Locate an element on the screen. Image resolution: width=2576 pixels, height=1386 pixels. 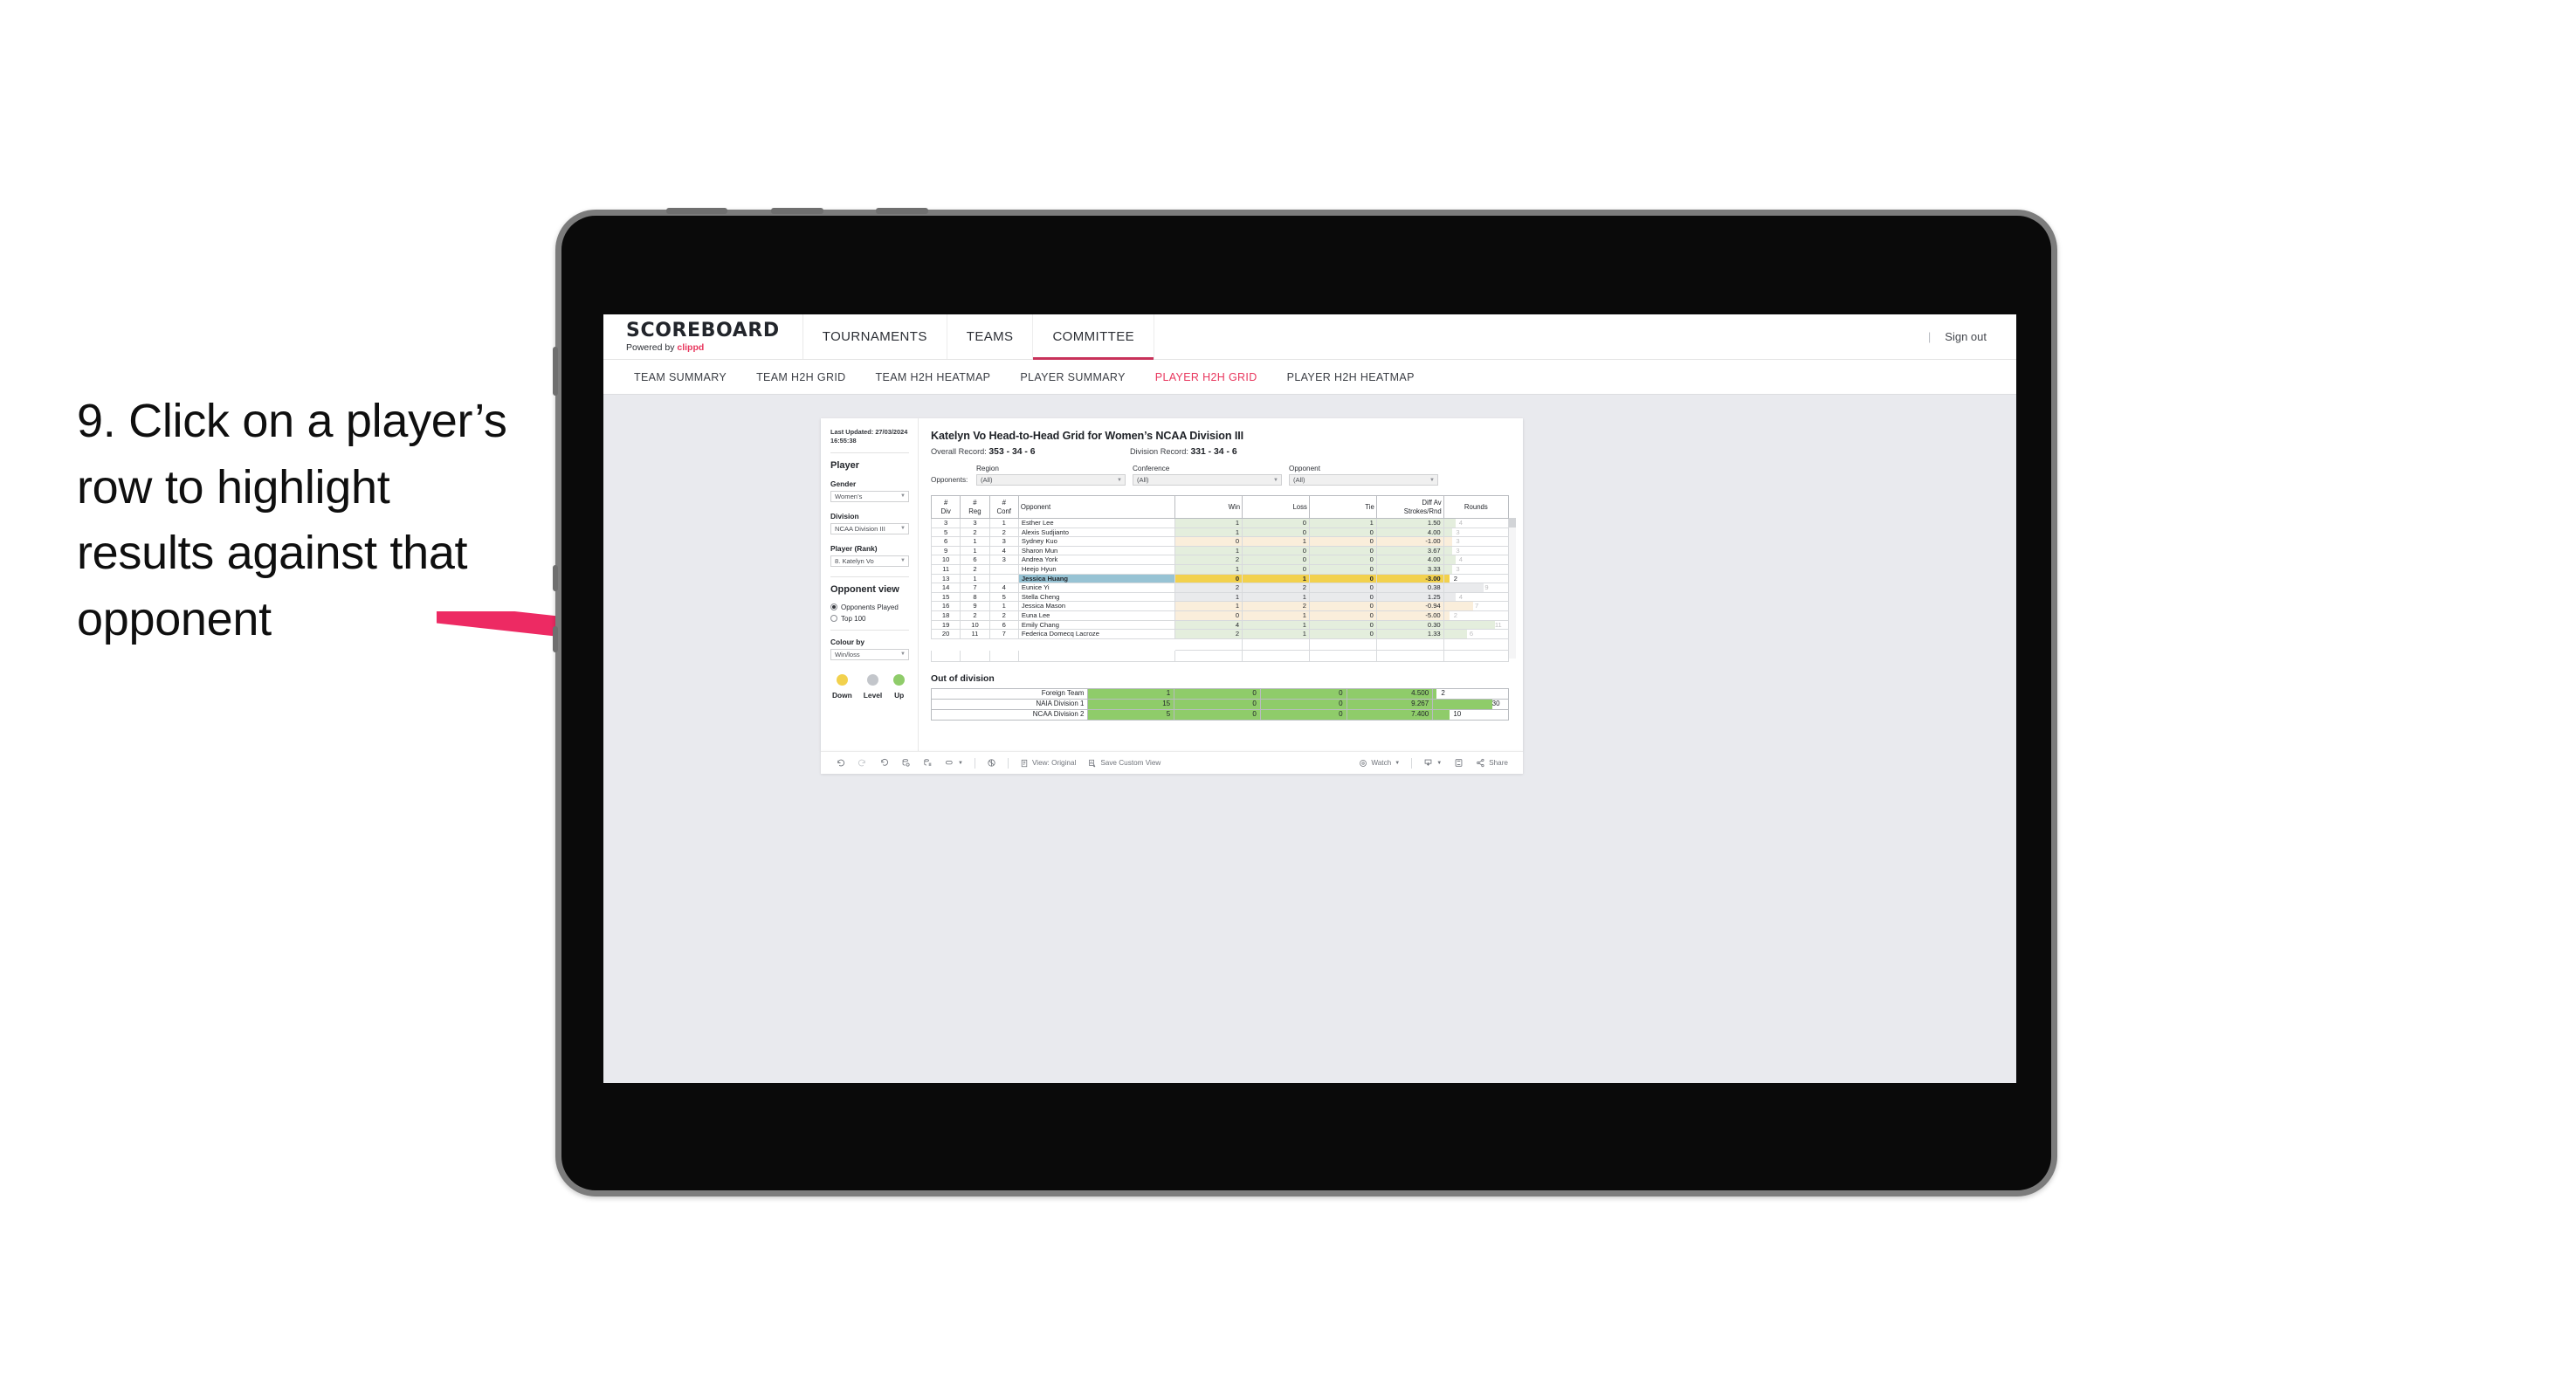
header-spacer is located at coordinates (1541, 336).